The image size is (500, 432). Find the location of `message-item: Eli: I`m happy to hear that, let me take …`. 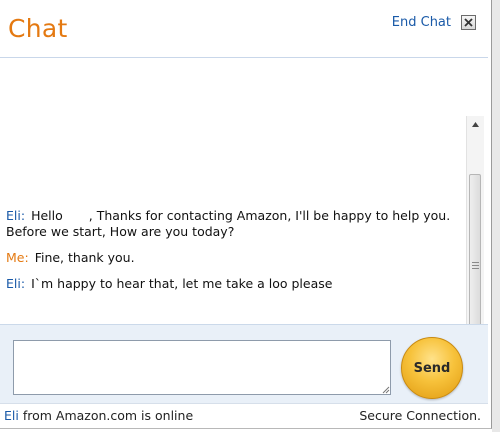

message-item: Eli: I`m happy to hear that, let me take … is located at coordinates (232, 284).